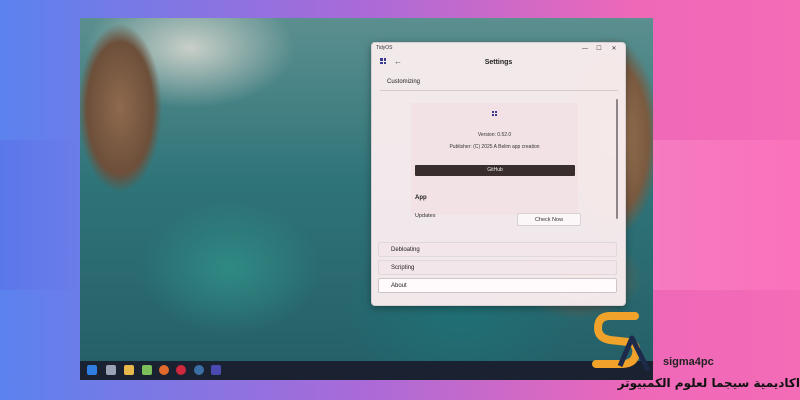  Describe the element at coordinates (494, 147) in the screenshot. I see `publisher-text: Publisher: (C) 2025 A Belim app creation` at that location.